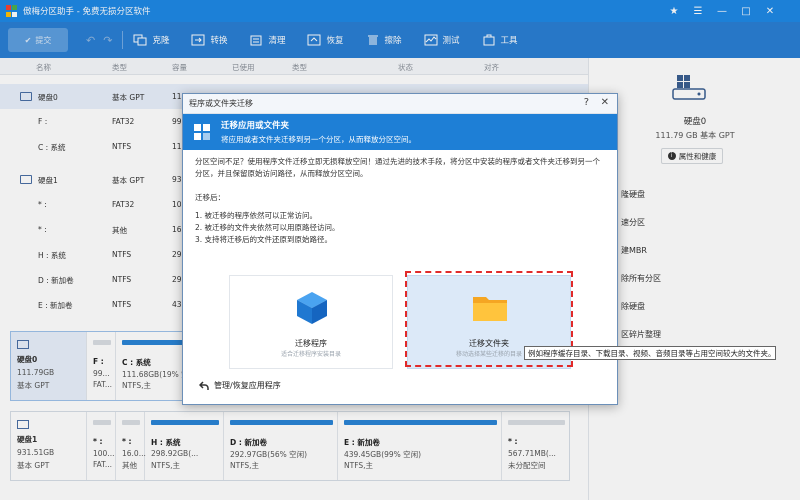 This screenshot has width=800, height=500. Describe the element at coordinates (255, 126) in the screenshot. I see `dialog-header-title: 迁移应用或文件夹` at that location.